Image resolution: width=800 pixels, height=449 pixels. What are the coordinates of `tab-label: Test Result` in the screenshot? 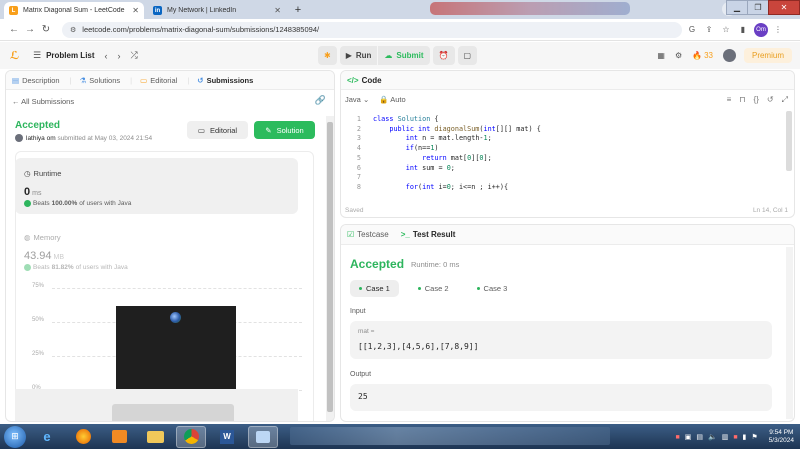 It's located at (434, 234).